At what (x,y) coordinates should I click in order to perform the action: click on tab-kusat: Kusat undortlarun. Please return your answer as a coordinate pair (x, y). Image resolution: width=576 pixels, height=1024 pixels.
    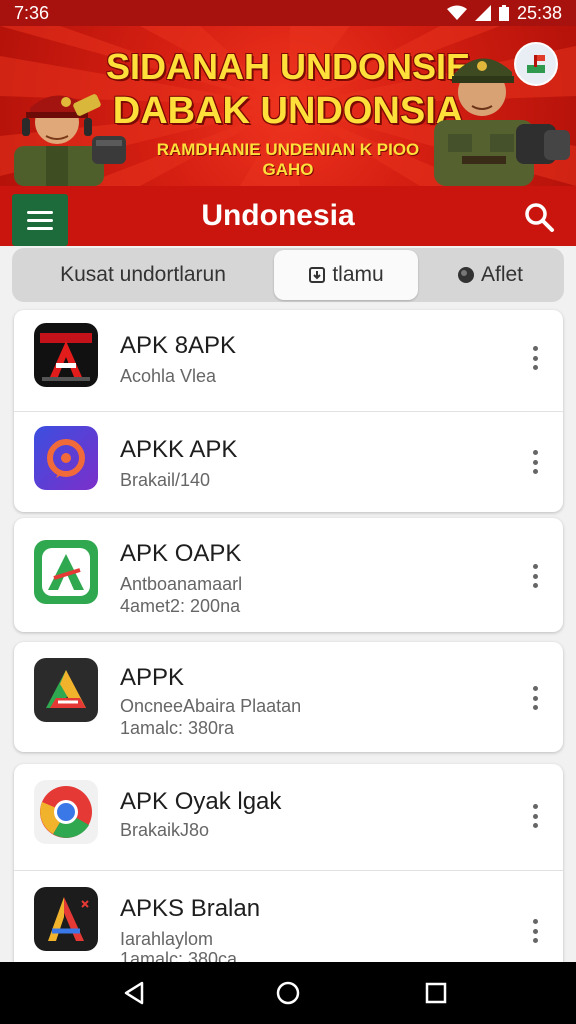
    Looking at the image, I should click on (143, 275).